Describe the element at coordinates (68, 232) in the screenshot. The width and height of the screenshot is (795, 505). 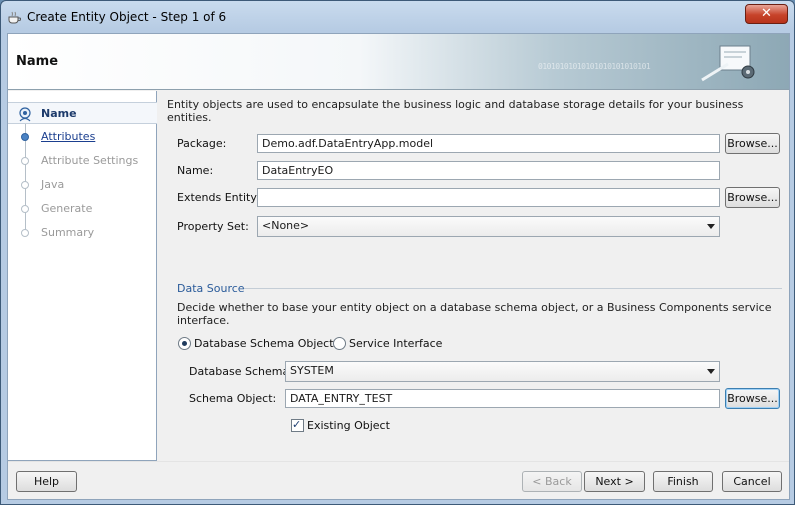
I see `nav-label-summary: Summary` at that location.